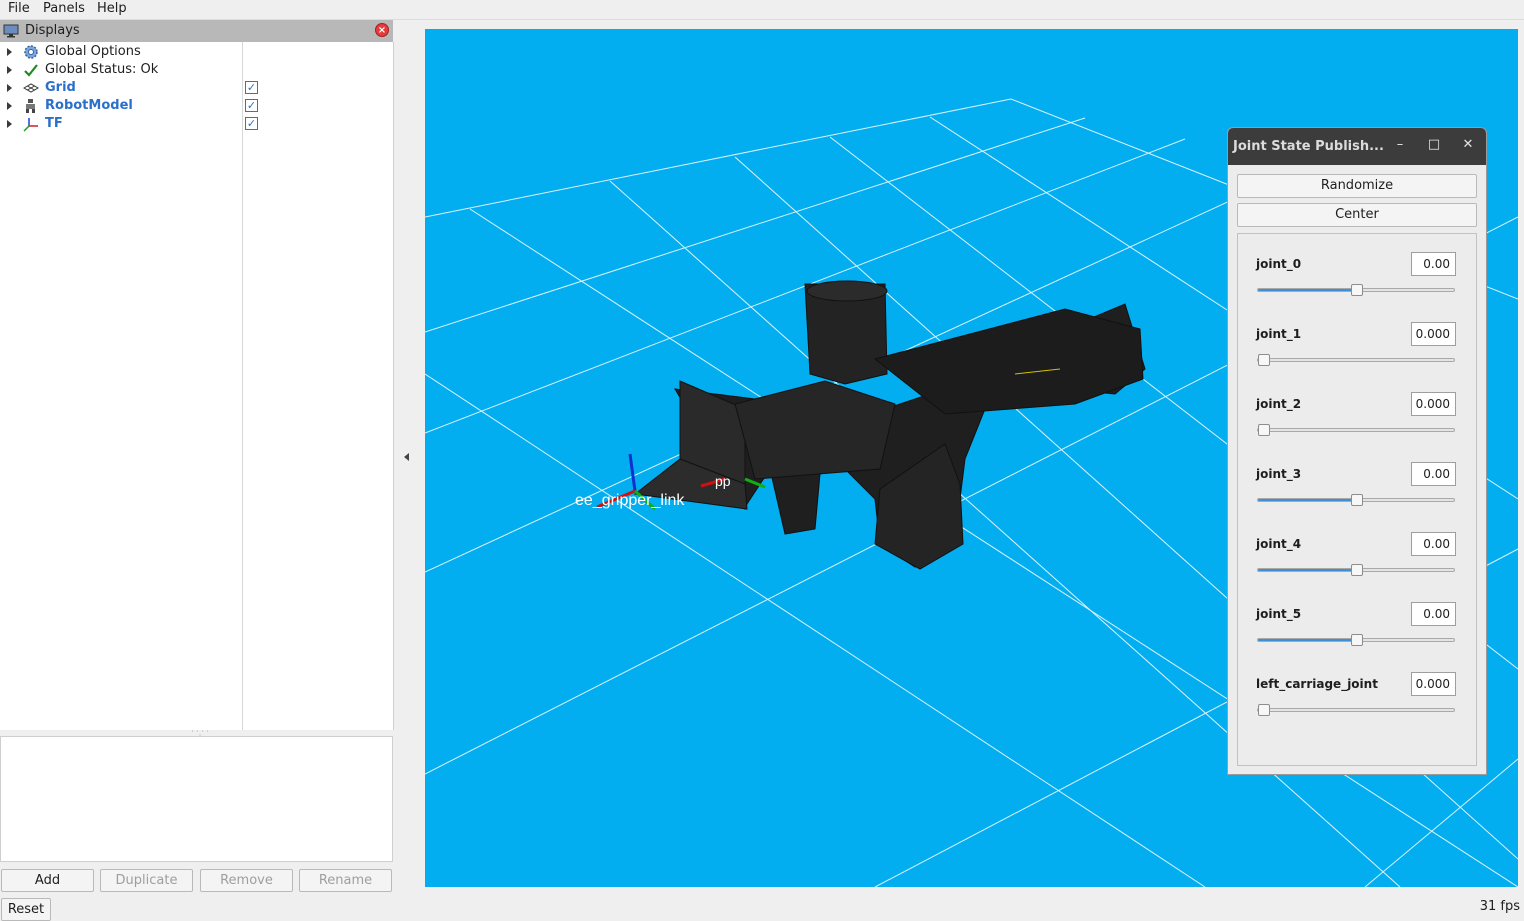 This screenshot has width=1524, height=921. Describe the element at coordinates (1279, 544) in the screenshot. I see `joint-name-label: joint_4` at that location.